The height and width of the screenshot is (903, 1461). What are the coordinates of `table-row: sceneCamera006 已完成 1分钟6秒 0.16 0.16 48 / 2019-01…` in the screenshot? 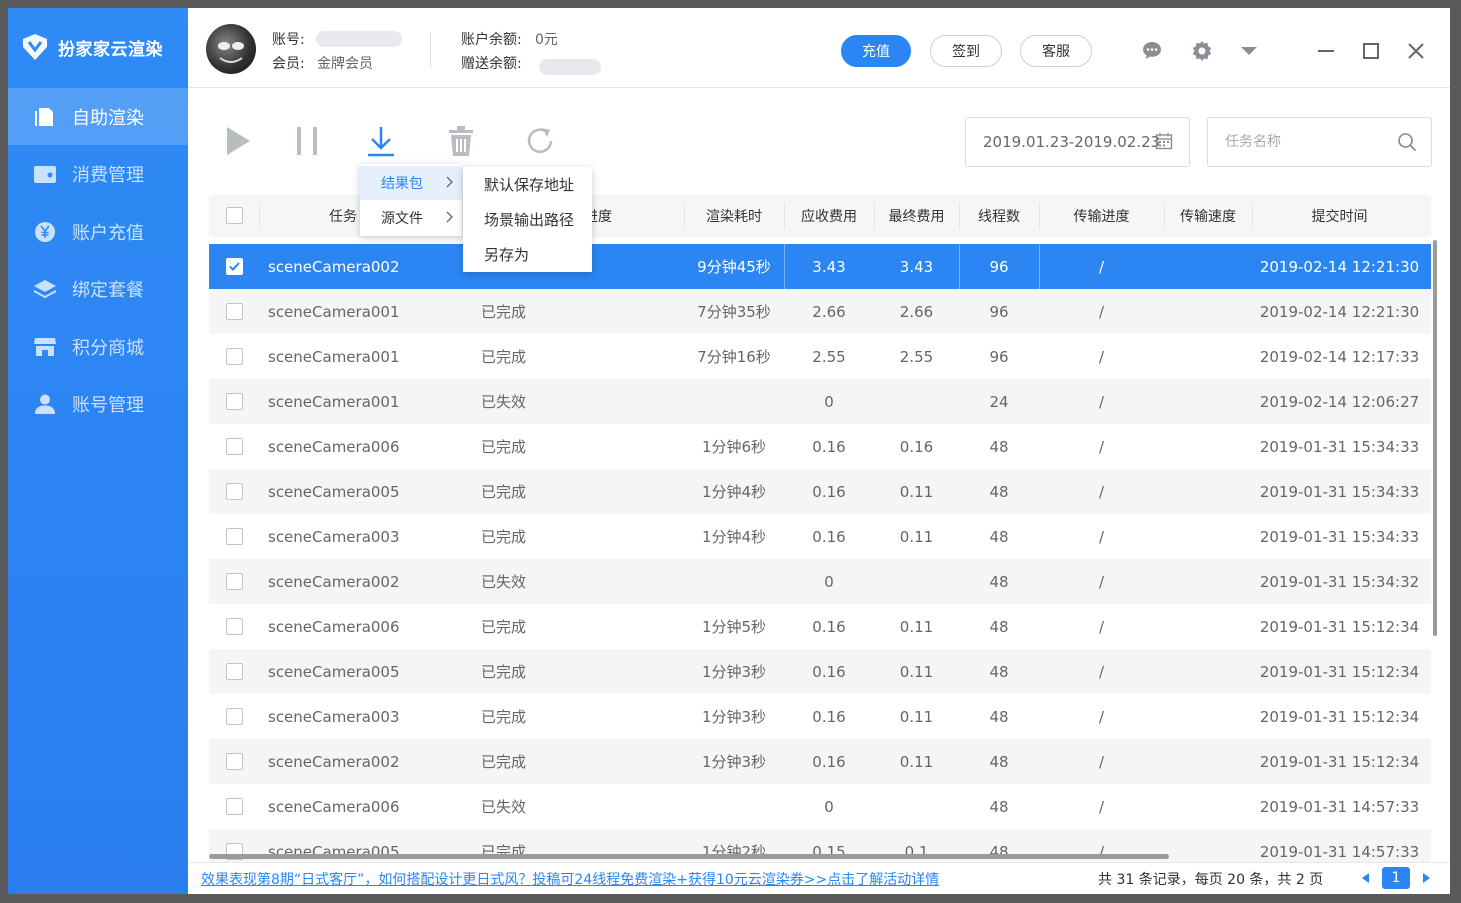 It's located at (820, 446).